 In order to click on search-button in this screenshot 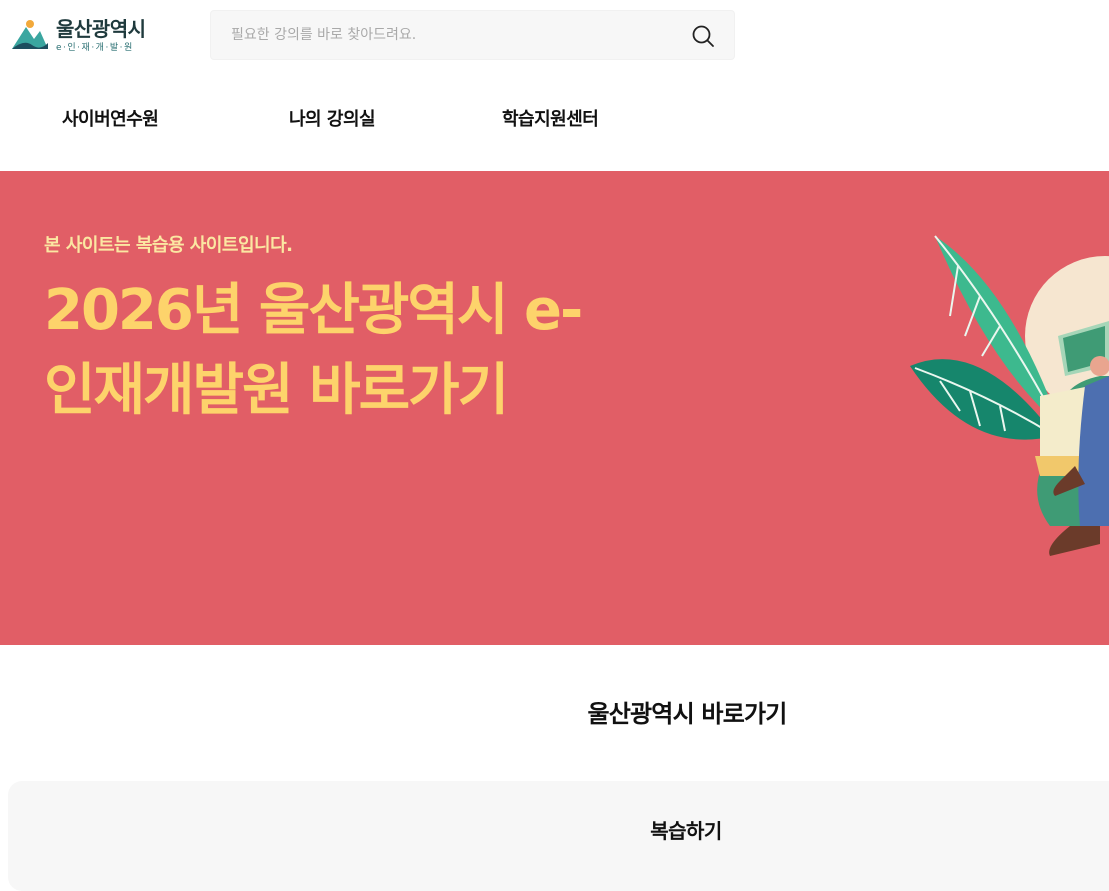, I will do `click(703, 36)`.